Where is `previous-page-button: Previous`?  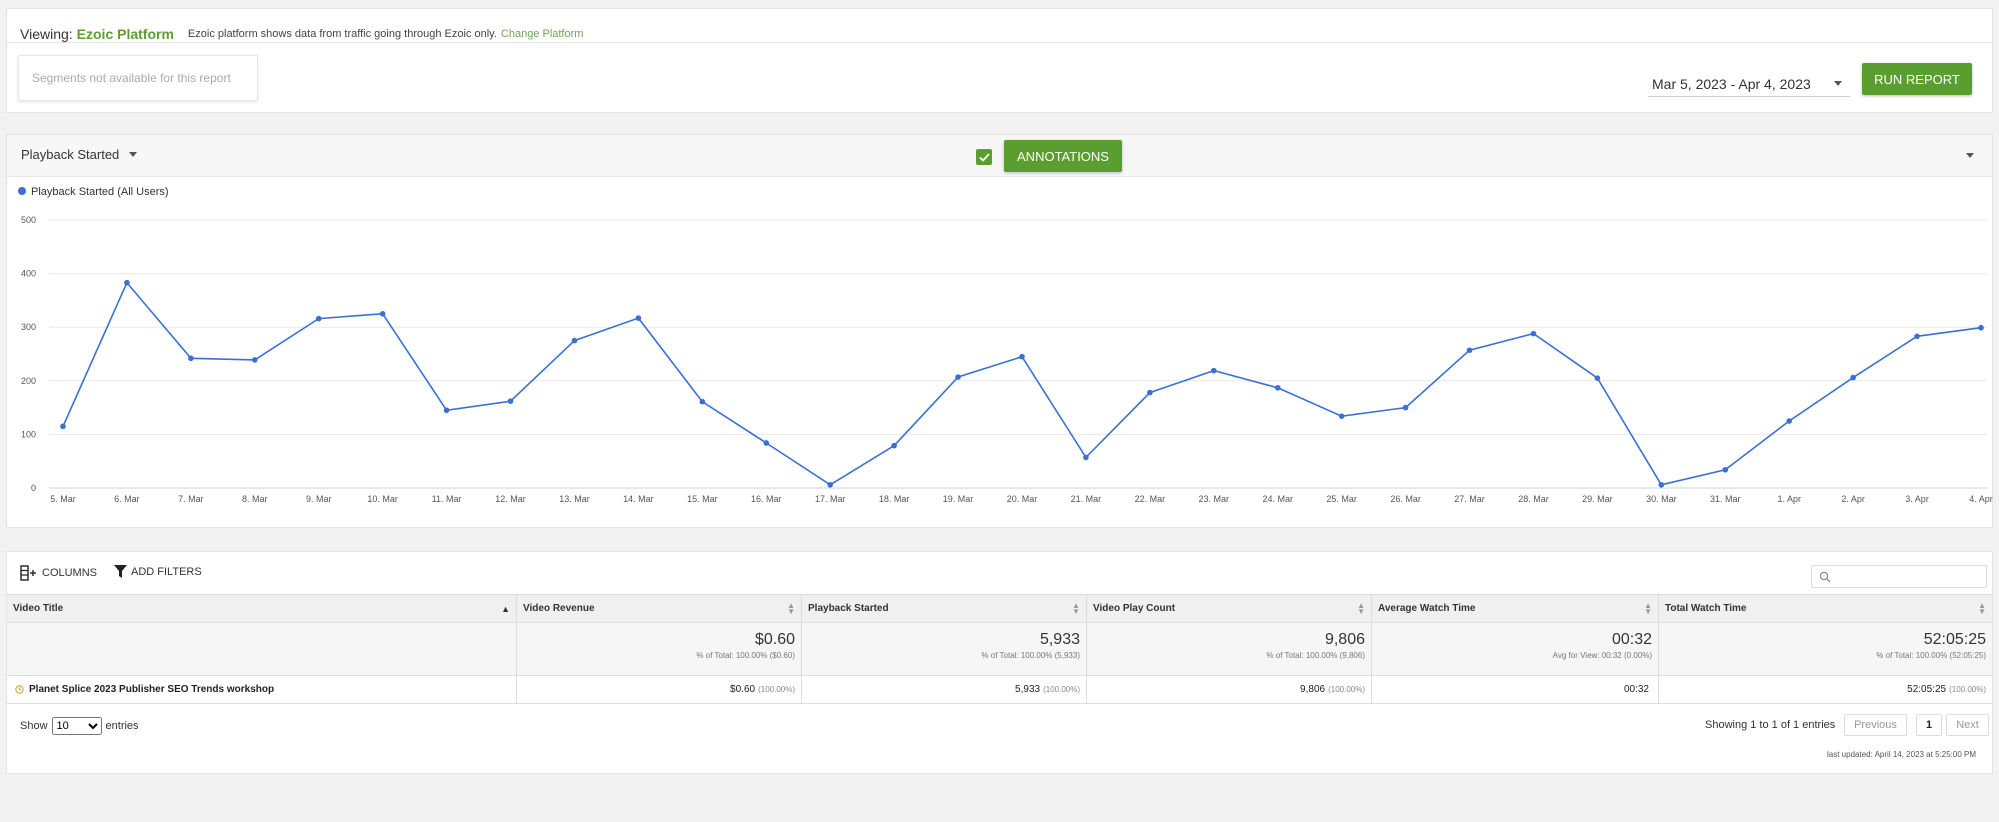
previous-page-button: Previous is located at coordinates (1875, 725).